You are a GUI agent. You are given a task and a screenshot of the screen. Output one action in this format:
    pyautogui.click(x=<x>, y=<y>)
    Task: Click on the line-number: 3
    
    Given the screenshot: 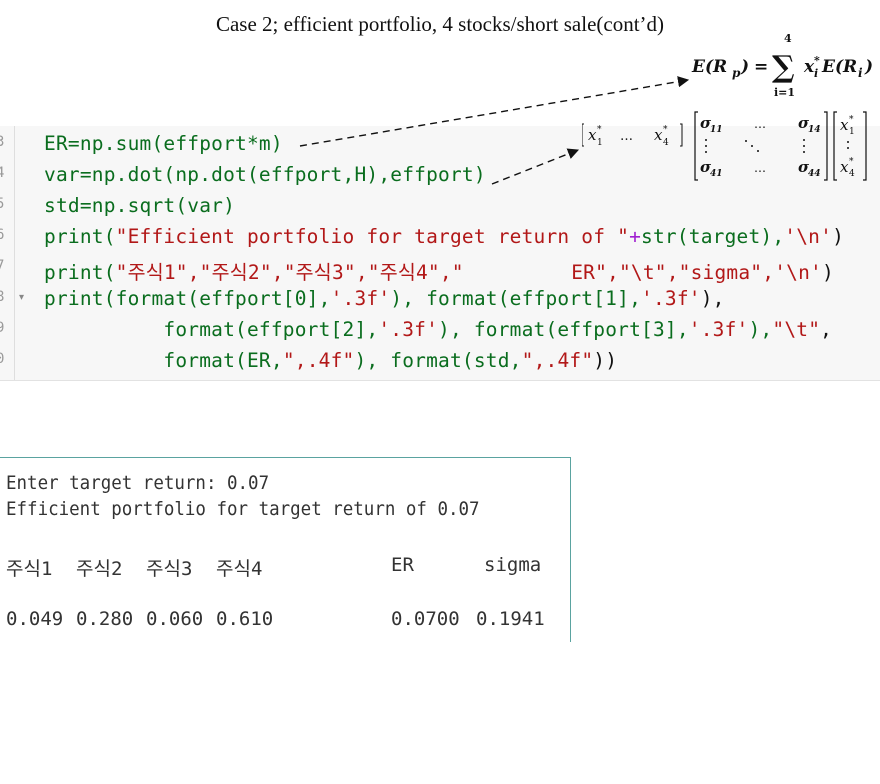 What is the action you would take?
    pyautogui.click(x=2, y=142)
    